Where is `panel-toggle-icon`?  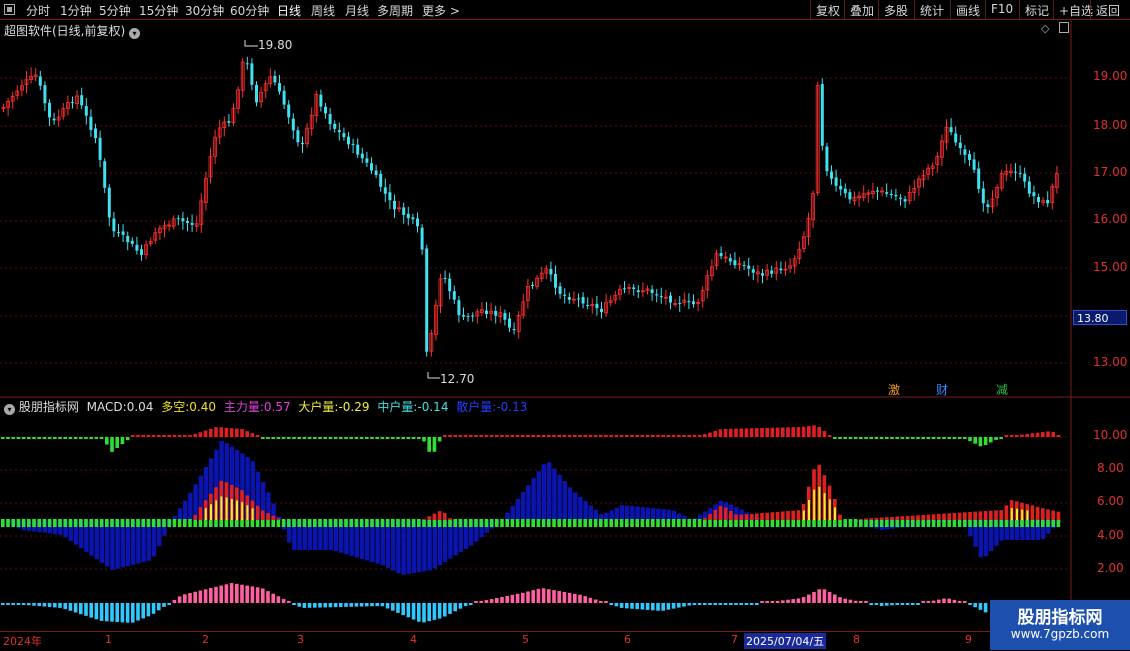
panel-toggle-icon is located at coordinates (1064, 27).